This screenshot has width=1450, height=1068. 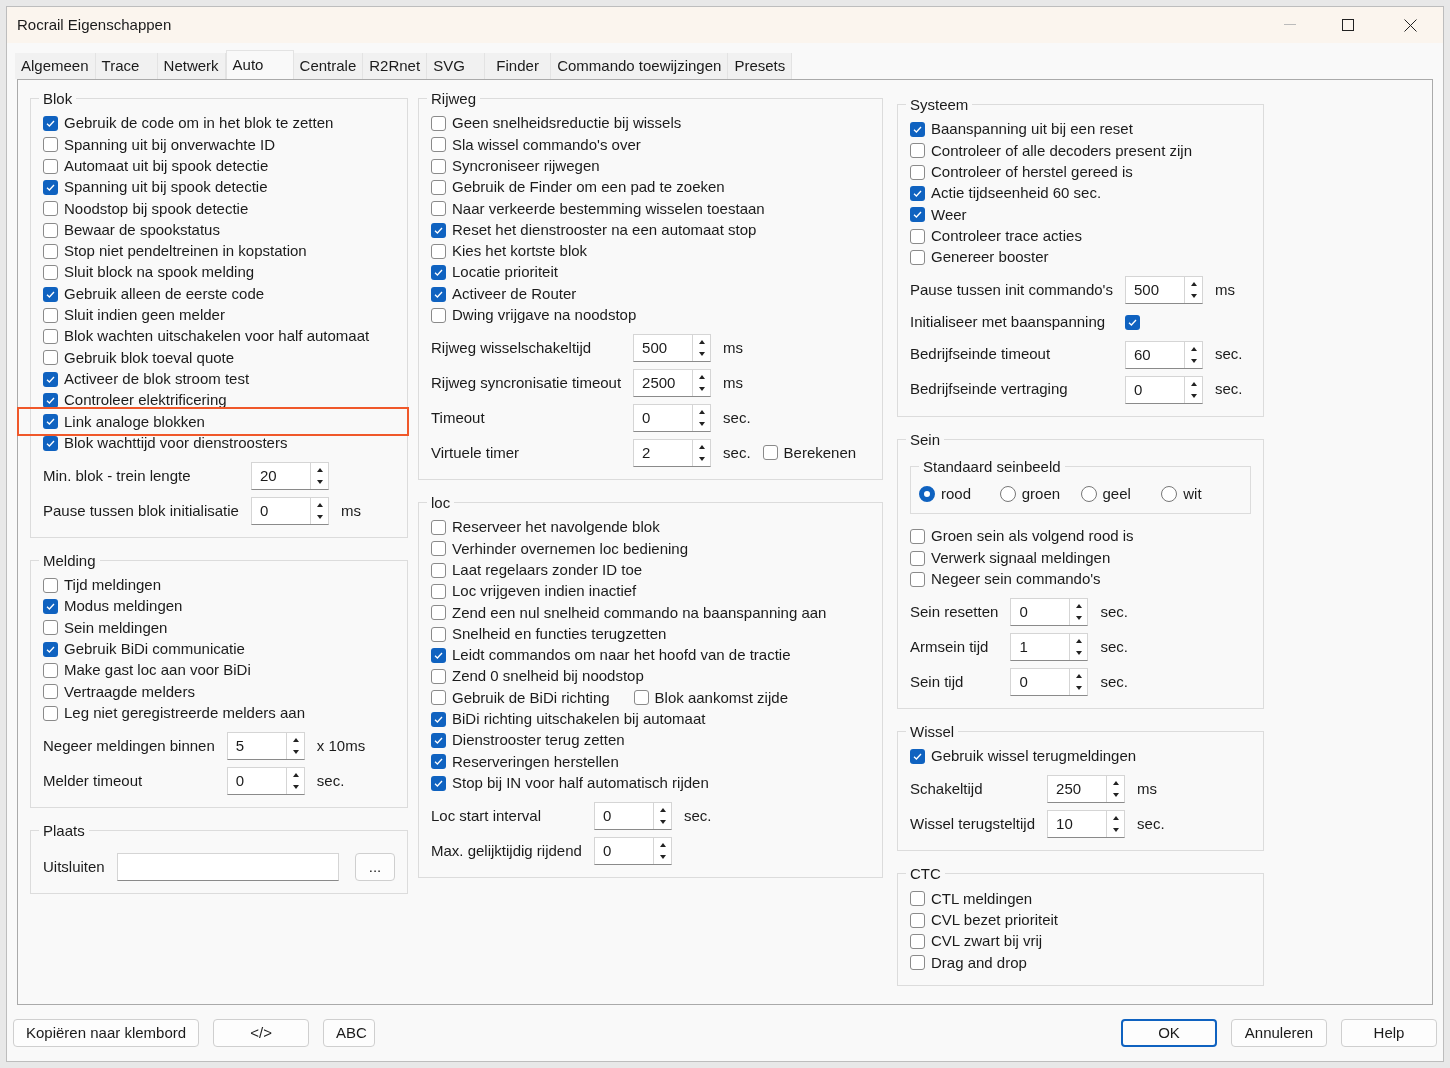 I want to click on footer-button: </>, so click(x=261, y=1033).